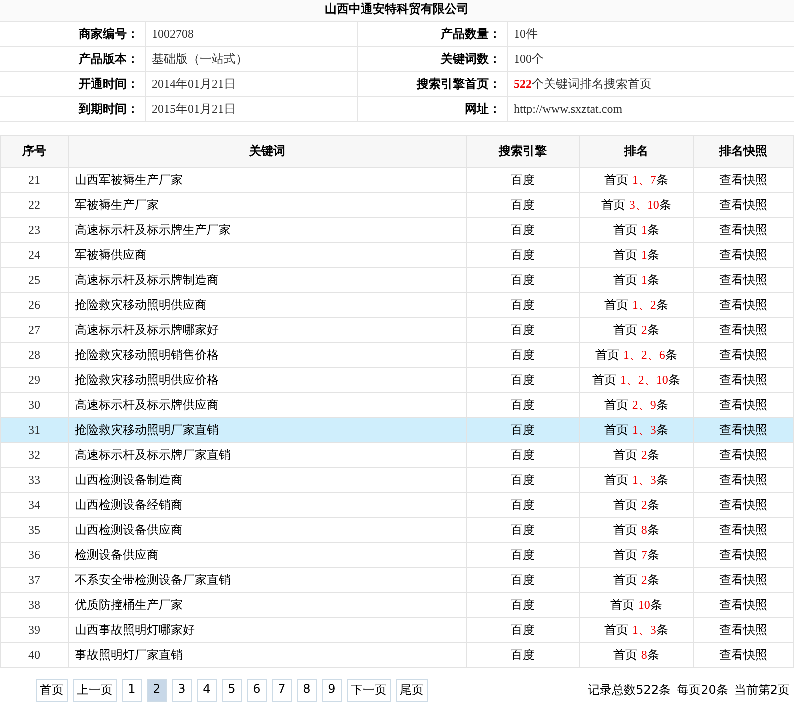  What do you see at coordinates (34, 579) in the screenshot?
I see `row-number: 37` at bounding box center [34, 579].